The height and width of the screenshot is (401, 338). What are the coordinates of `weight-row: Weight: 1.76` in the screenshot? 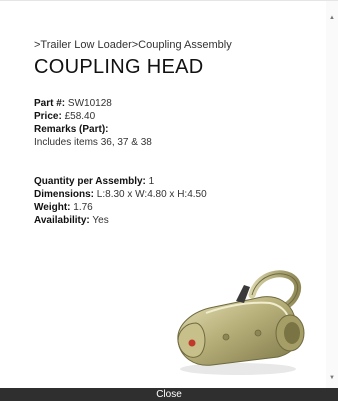 It's located at (177, 207).